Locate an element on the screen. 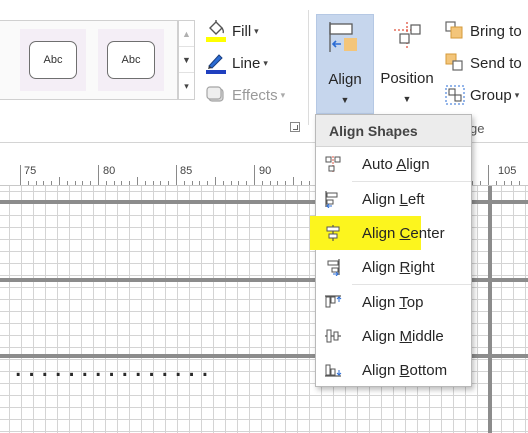 The image size is (528, 433). menu-item-align-center: Align Center is located at coordinates (377, 233).